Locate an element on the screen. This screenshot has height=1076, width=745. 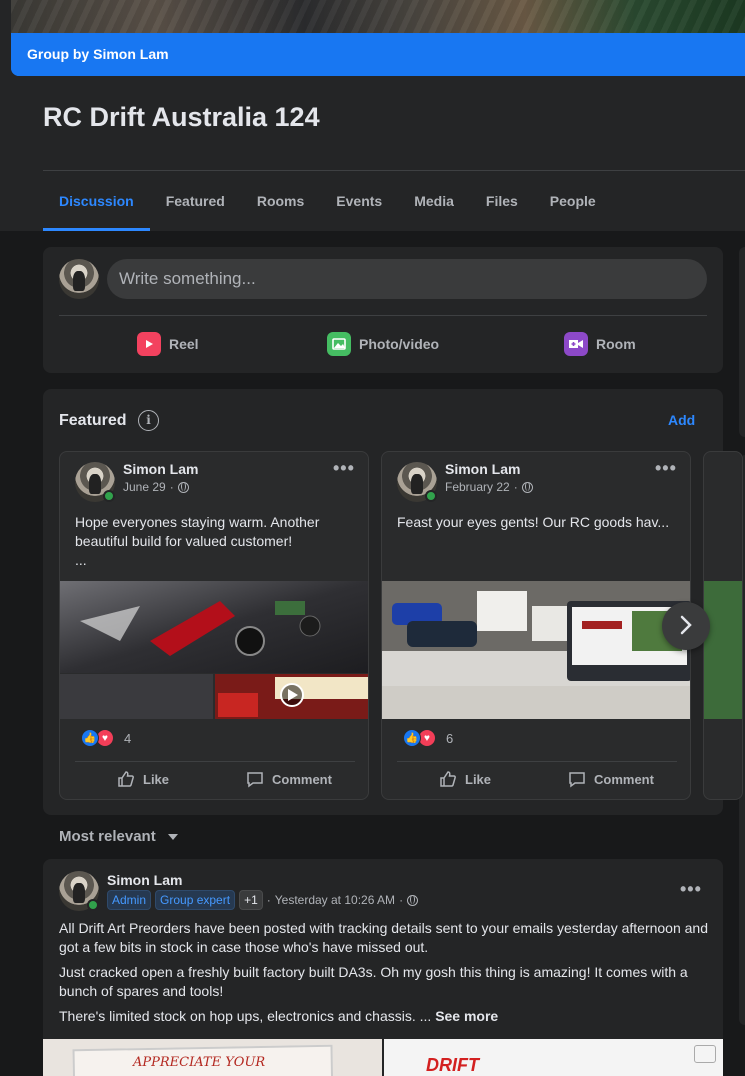
more-badges: +1 is located at coordinates (251, 900).